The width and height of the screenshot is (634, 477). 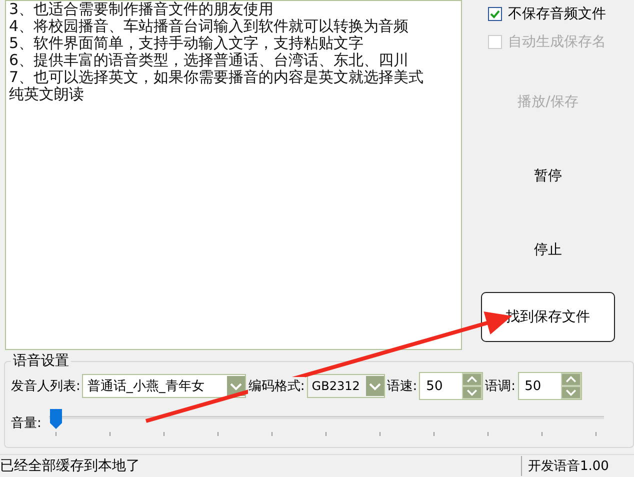 I want to click on chevron-down-icon, so click(x=375, y=386).